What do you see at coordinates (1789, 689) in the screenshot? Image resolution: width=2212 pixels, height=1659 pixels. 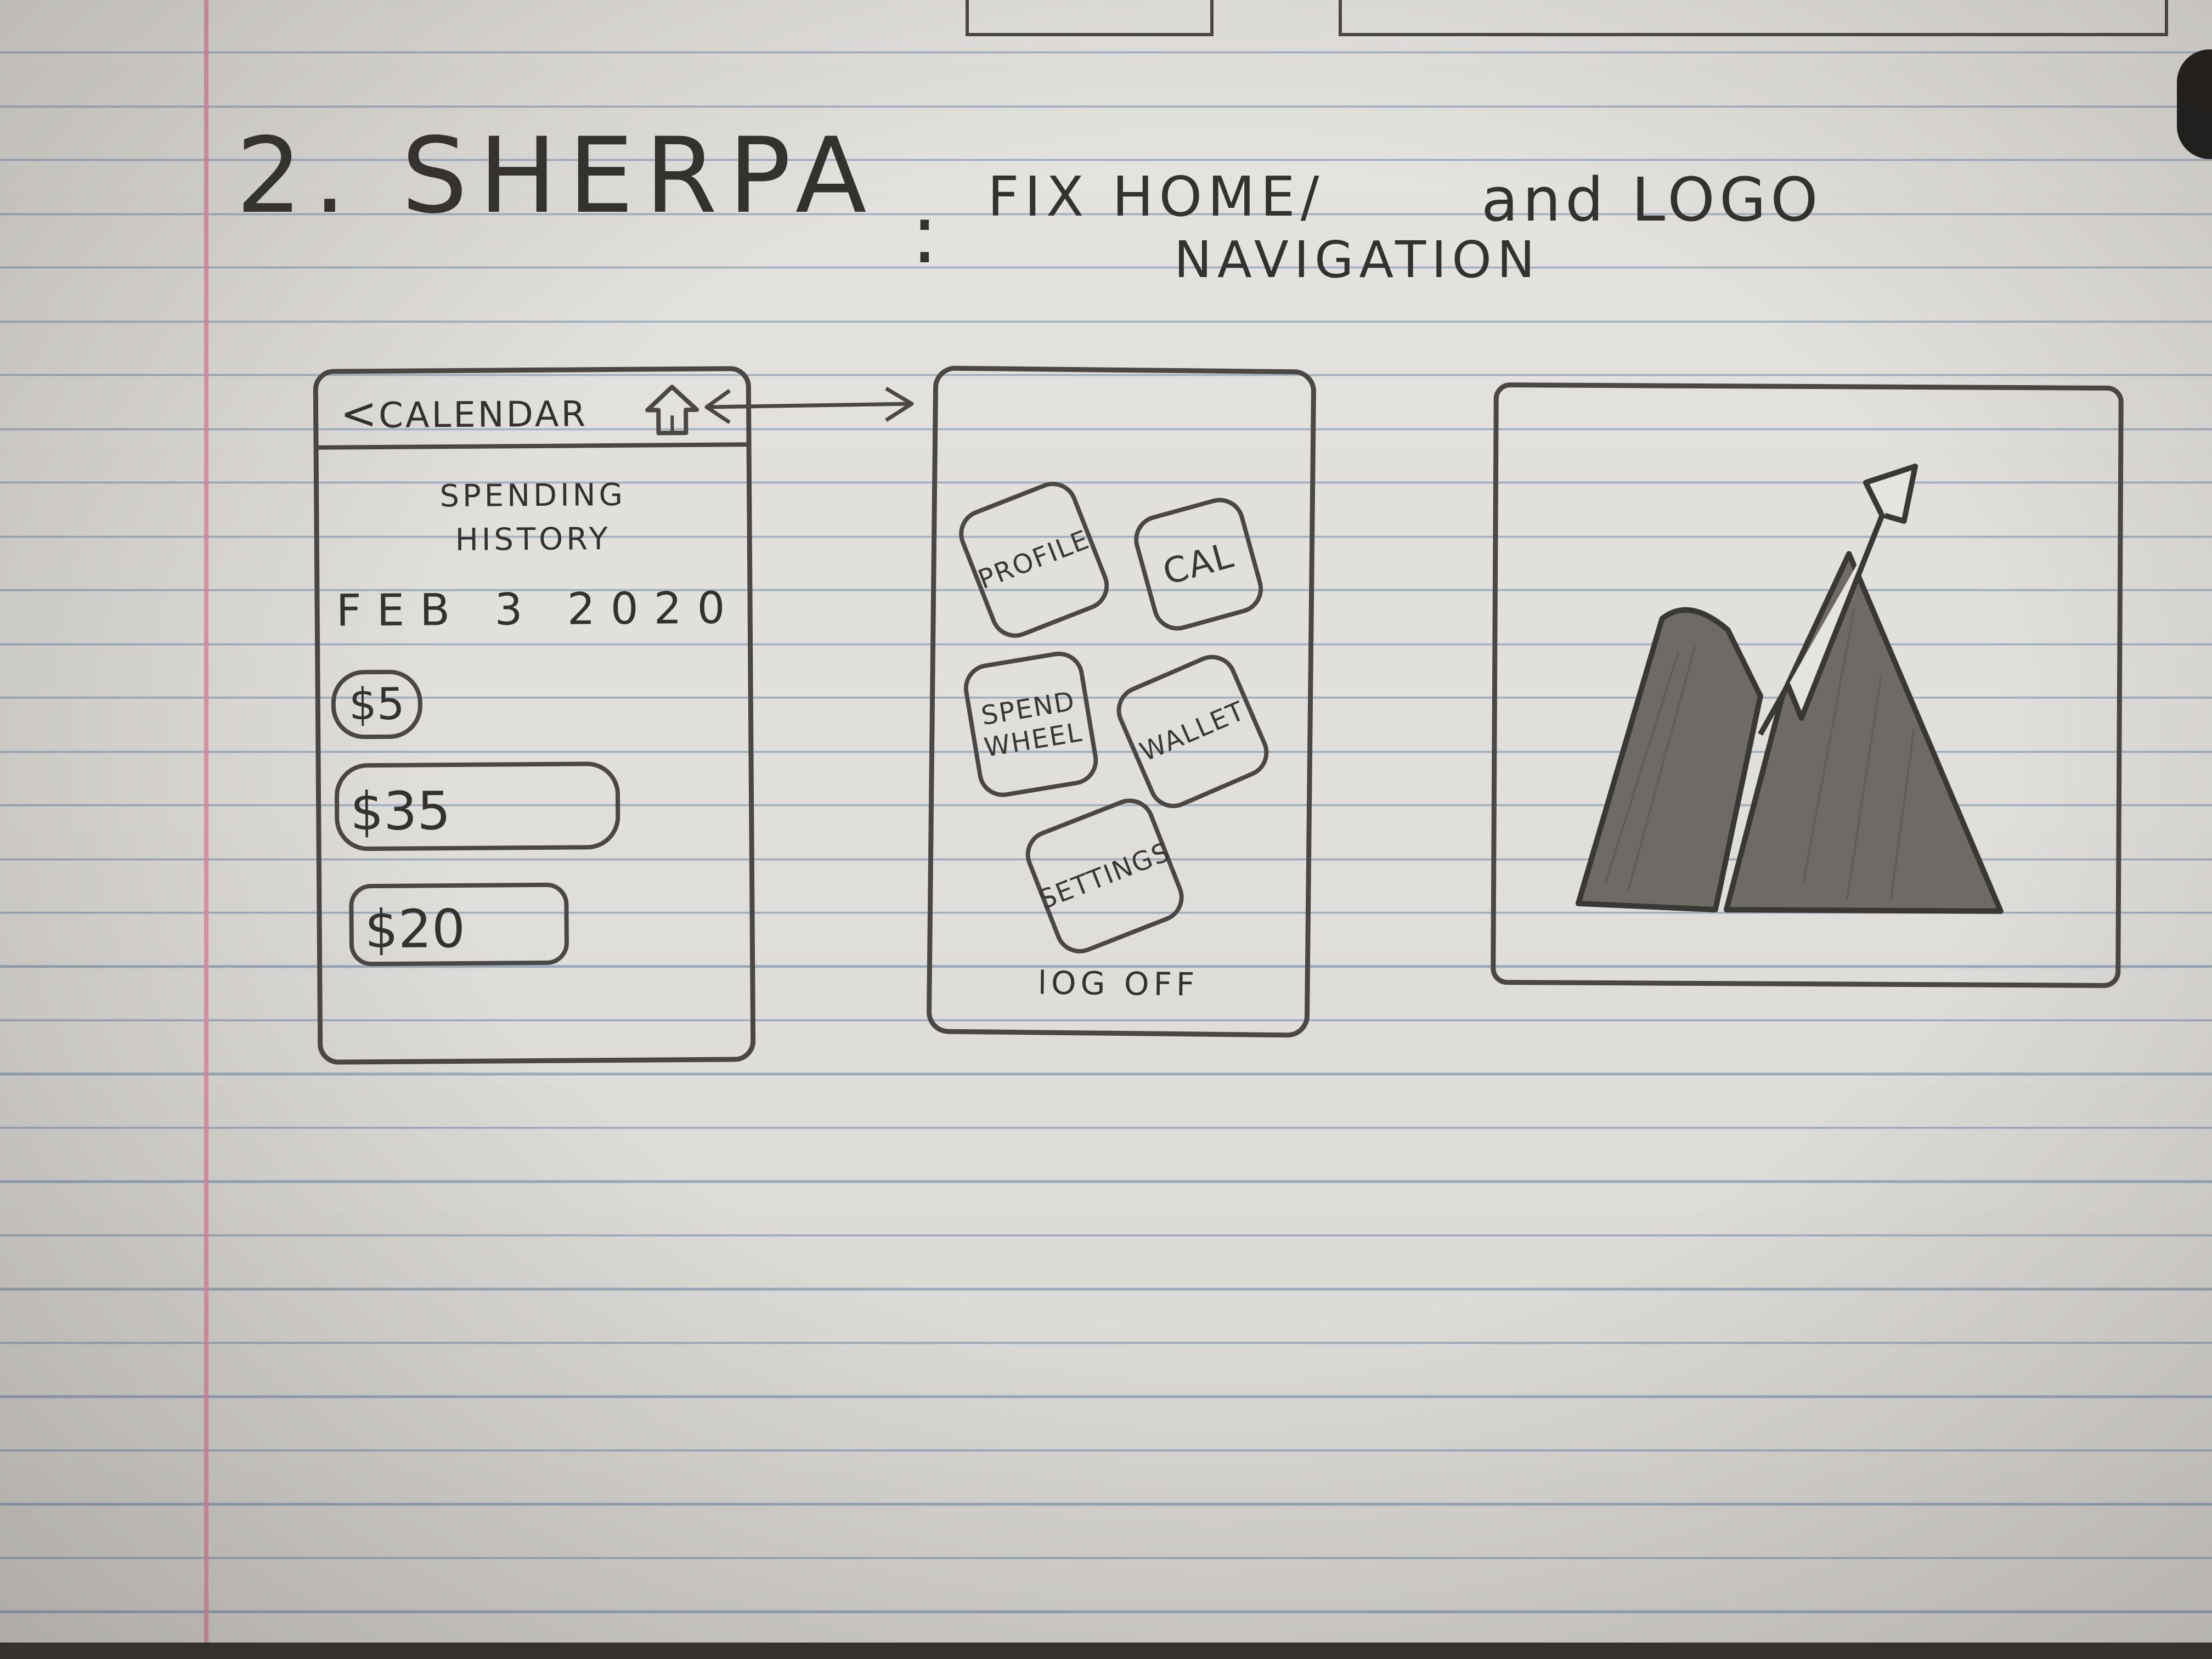 I see `mountain-arrow-logo-icon` at bounding box center [1789, 689].